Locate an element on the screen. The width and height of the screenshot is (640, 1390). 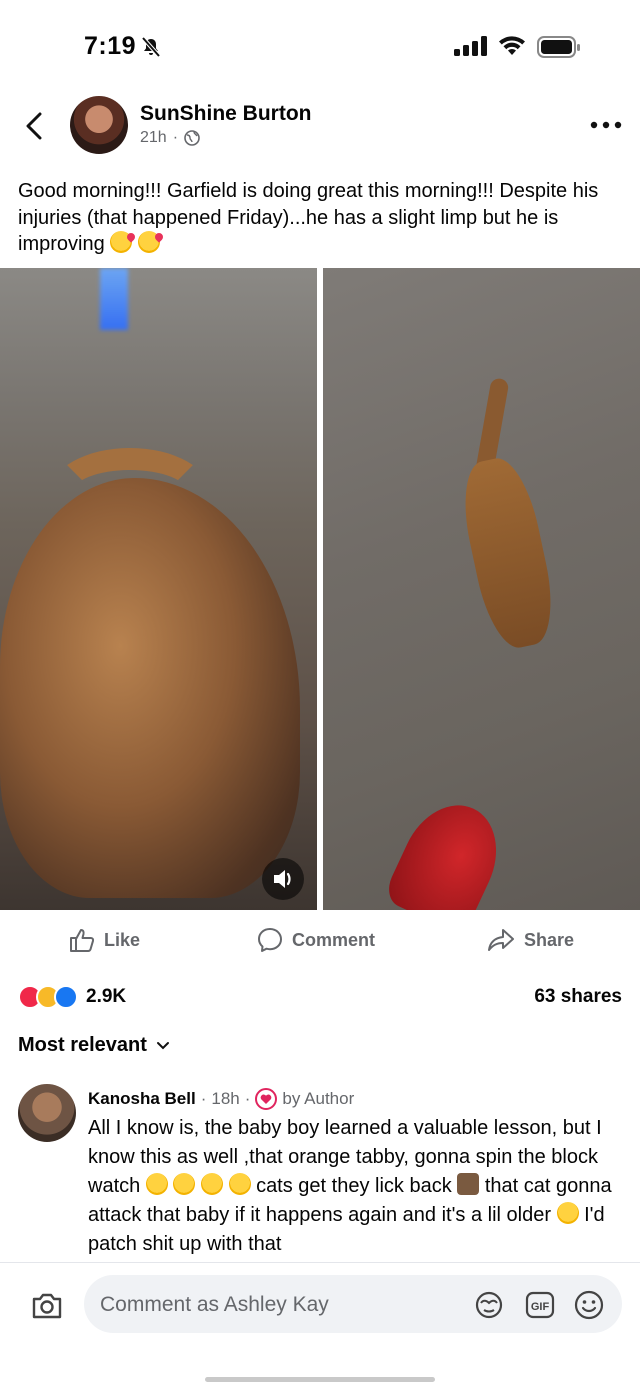
post-header: SunShine Burton 21h · is located at coordinates (320, 127).